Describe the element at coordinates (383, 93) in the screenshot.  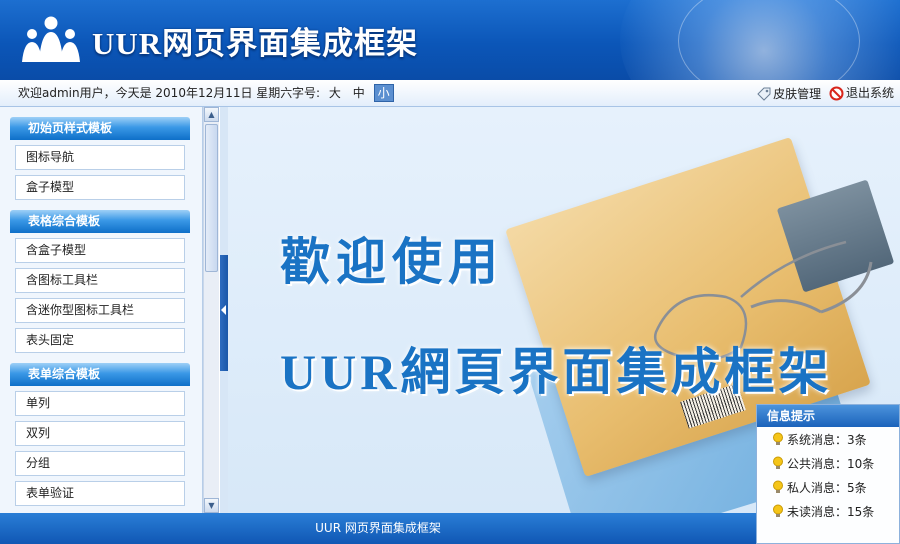
I see `font-size-small: 小` at that location.